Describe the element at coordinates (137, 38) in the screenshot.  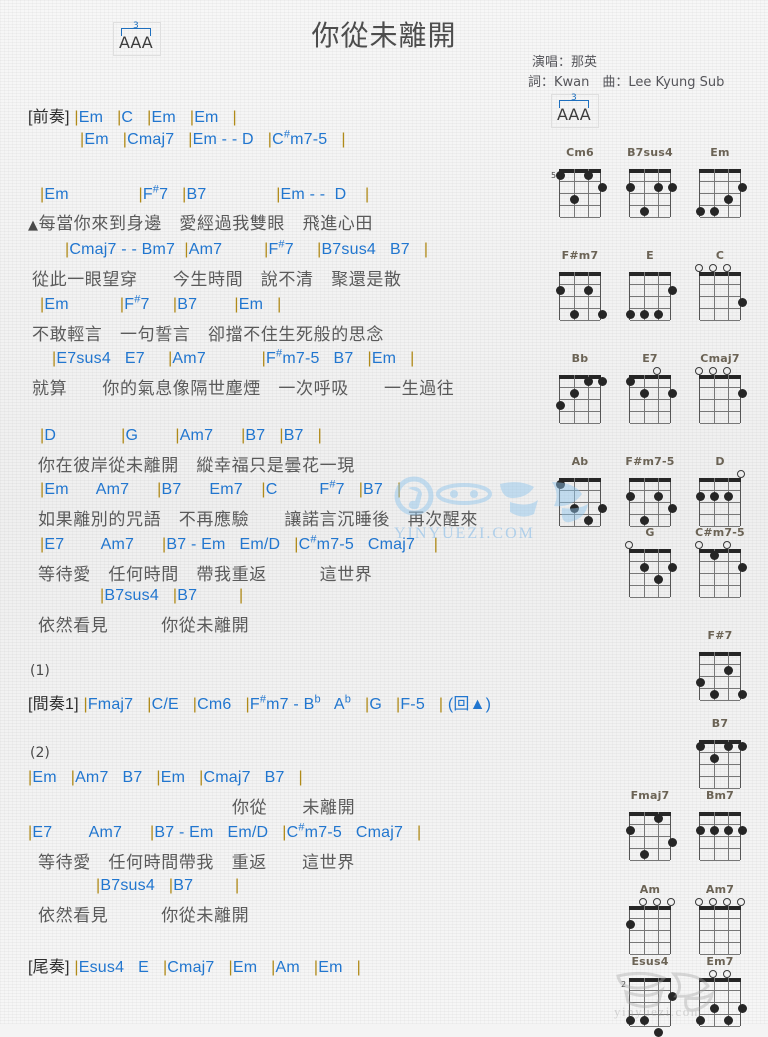
I see `triplet-strum-pattern-top-left: 3 AAA` at that location.